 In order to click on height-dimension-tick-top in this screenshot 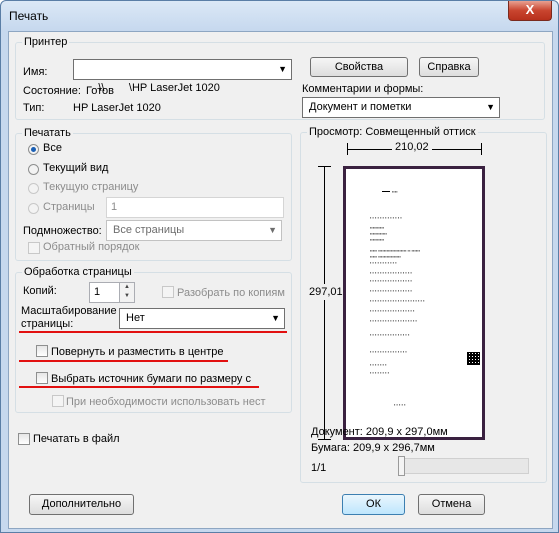, I will do `click(324, 166)`.